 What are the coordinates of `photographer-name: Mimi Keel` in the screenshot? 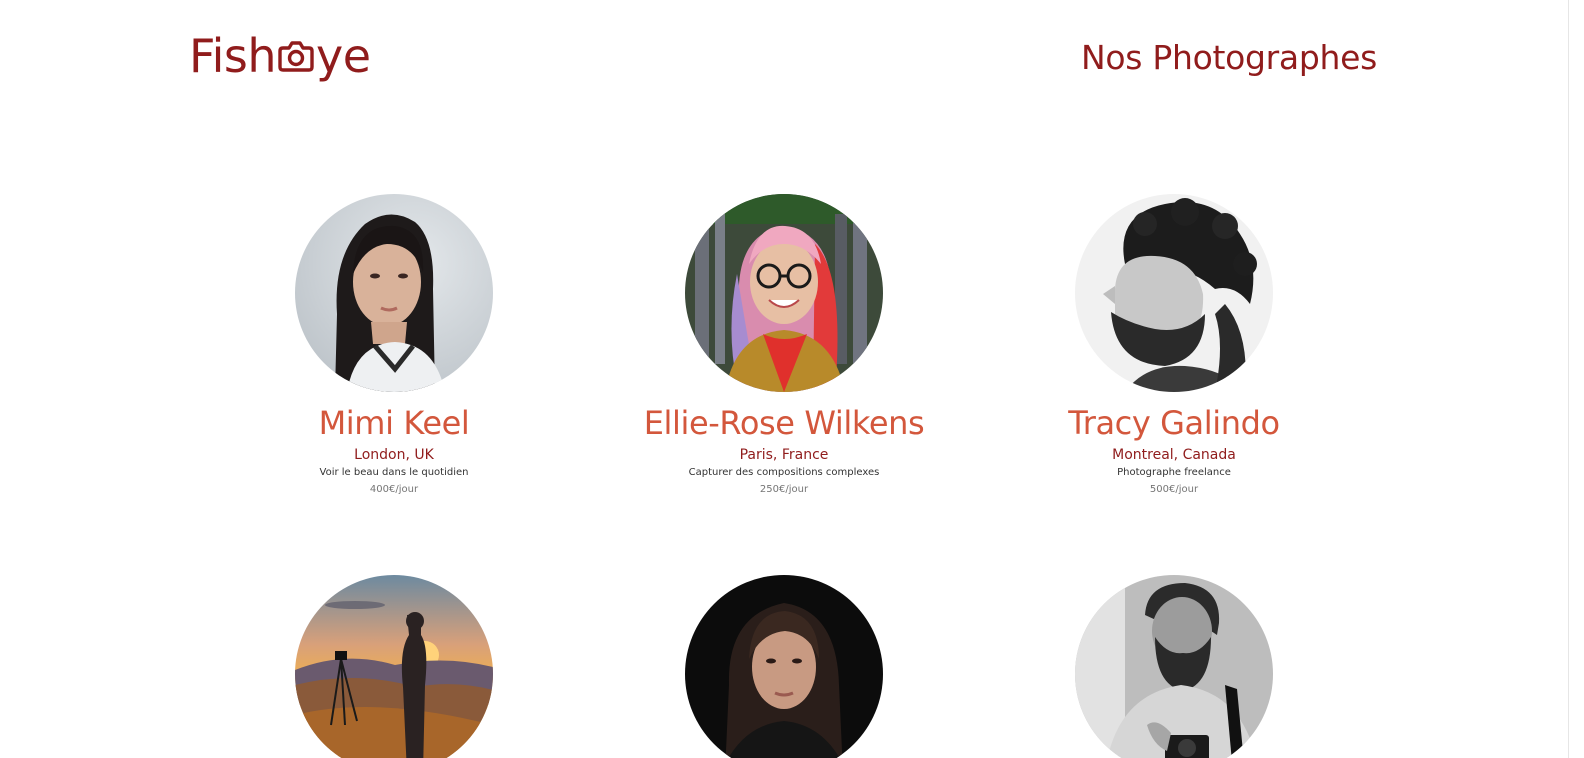 It's located at (394, 423).